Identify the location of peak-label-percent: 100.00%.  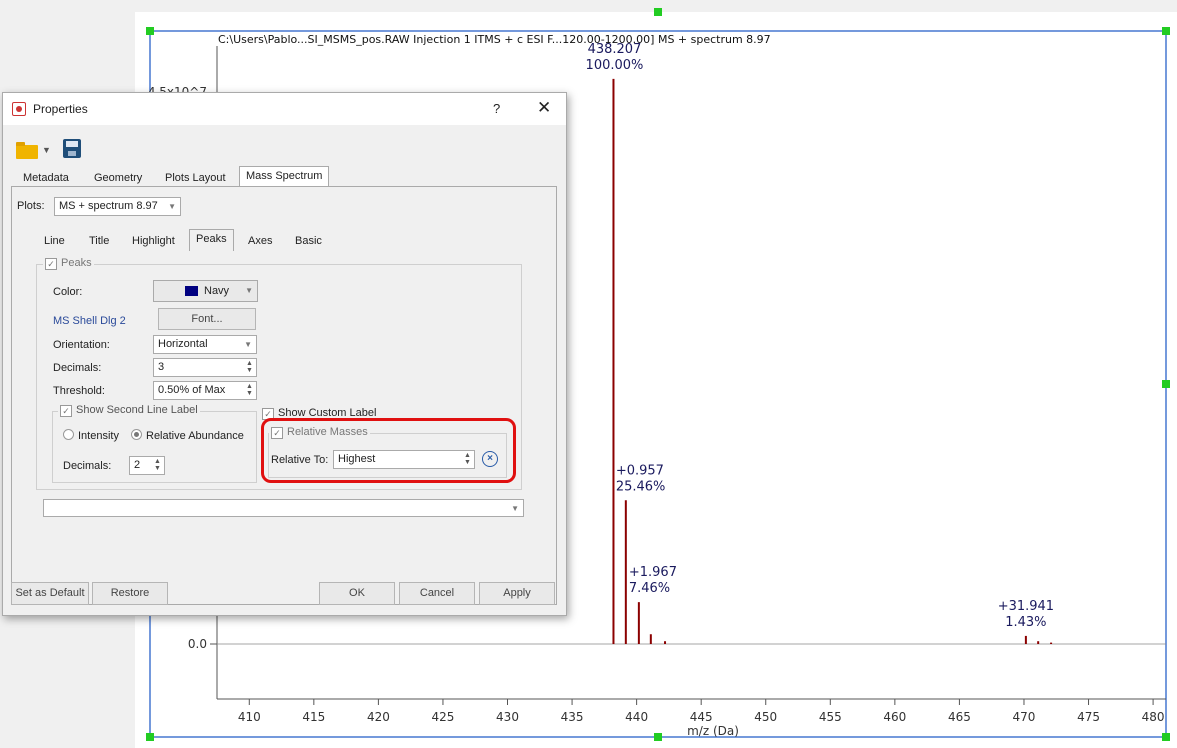
(615, 65).